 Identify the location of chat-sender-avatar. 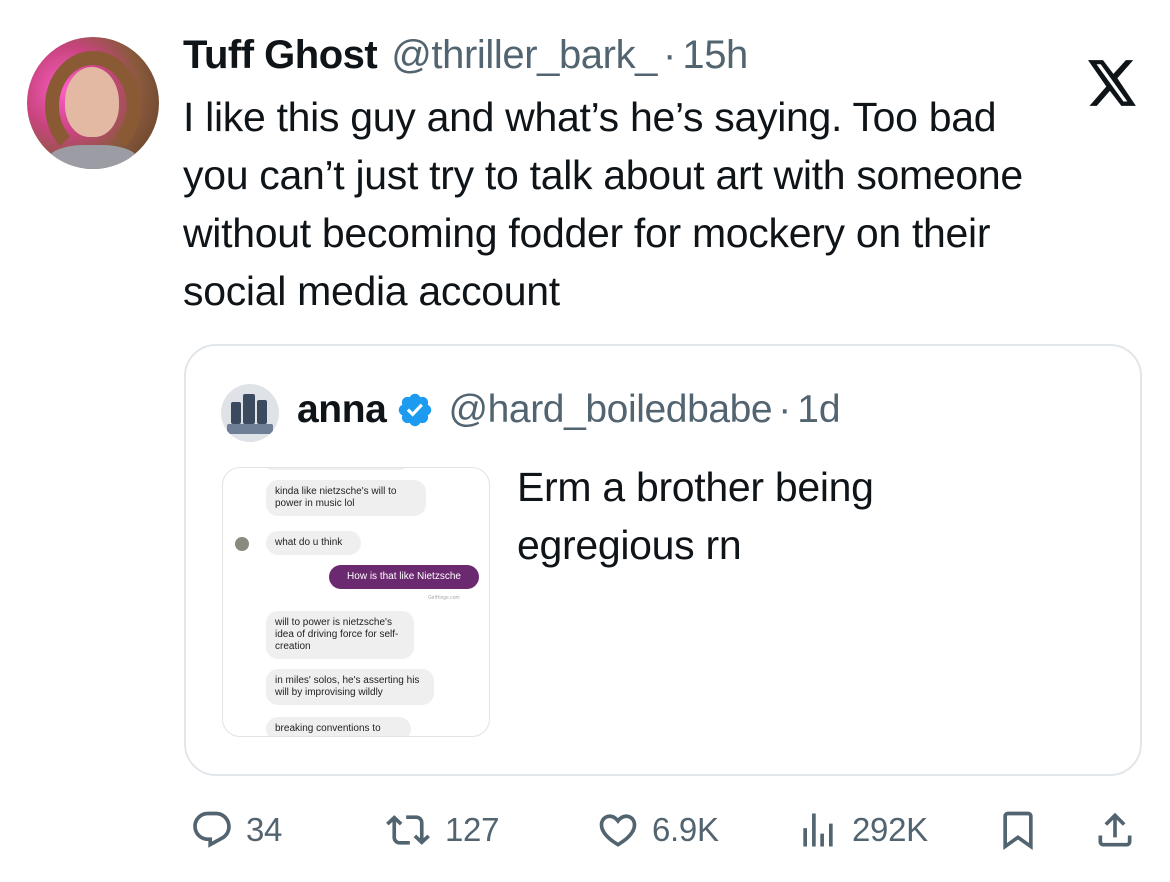
(242, 544).